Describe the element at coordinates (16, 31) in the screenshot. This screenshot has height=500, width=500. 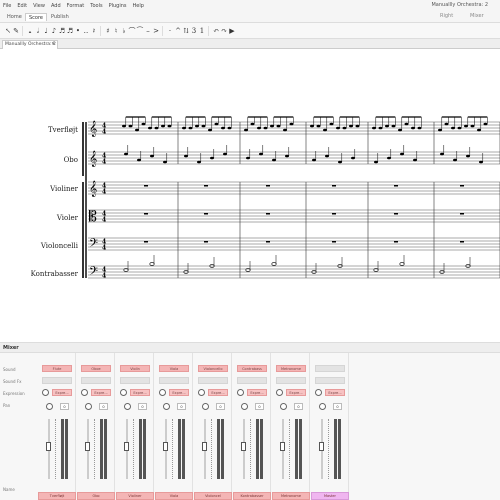
I see `note-input-icon: ✎` at that location.